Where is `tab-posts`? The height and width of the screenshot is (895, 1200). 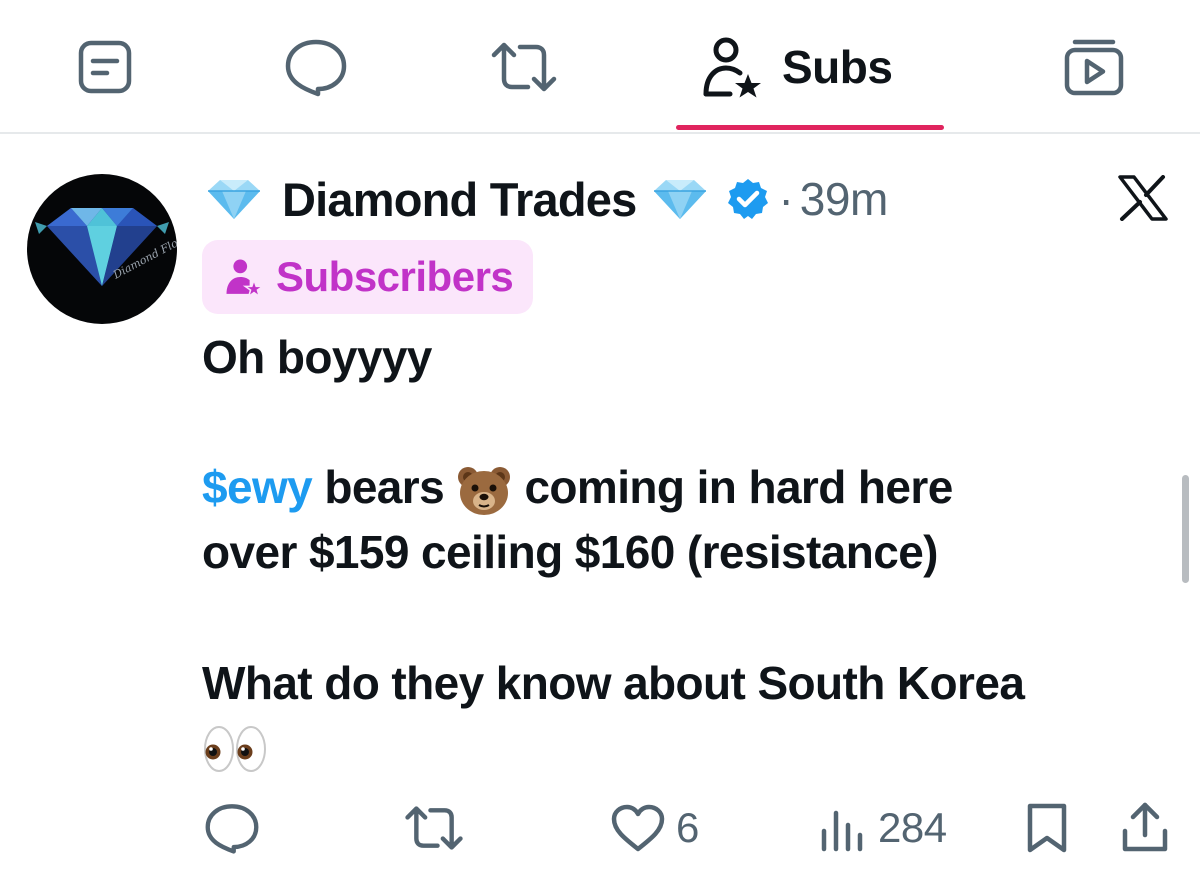
tab-posts is located at coordinates (105, 67).